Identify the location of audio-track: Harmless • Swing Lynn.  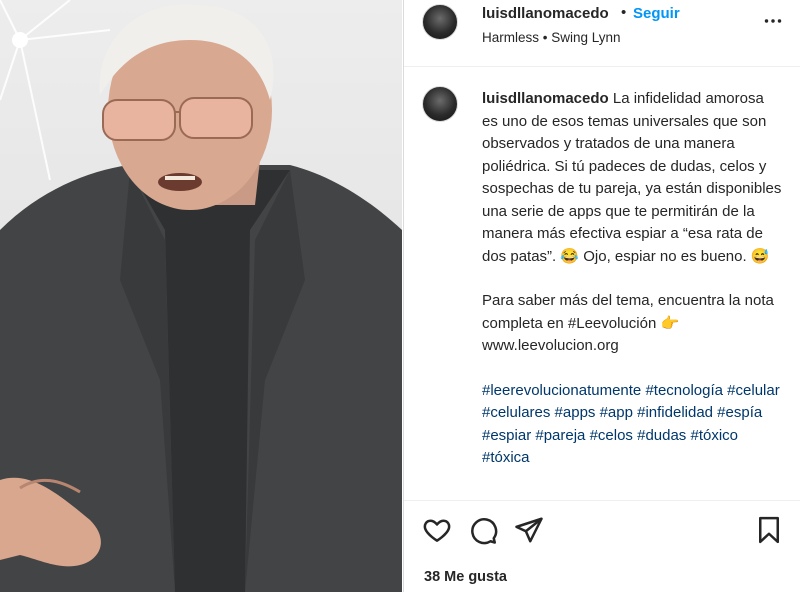
(551, 37).